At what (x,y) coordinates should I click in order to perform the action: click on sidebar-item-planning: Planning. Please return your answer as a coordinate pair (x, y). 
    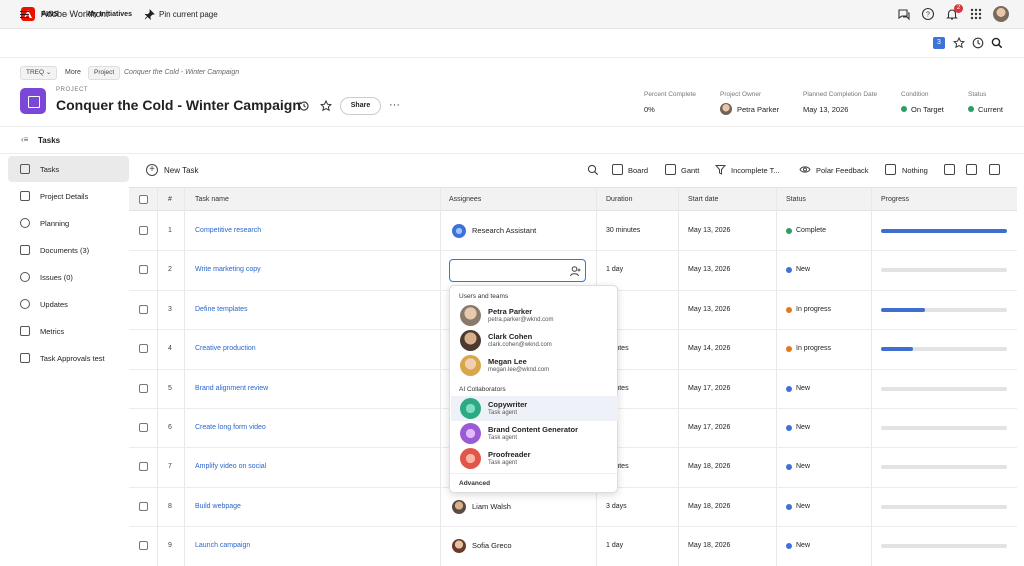
    Looking at the image, I should click on (68, 223).